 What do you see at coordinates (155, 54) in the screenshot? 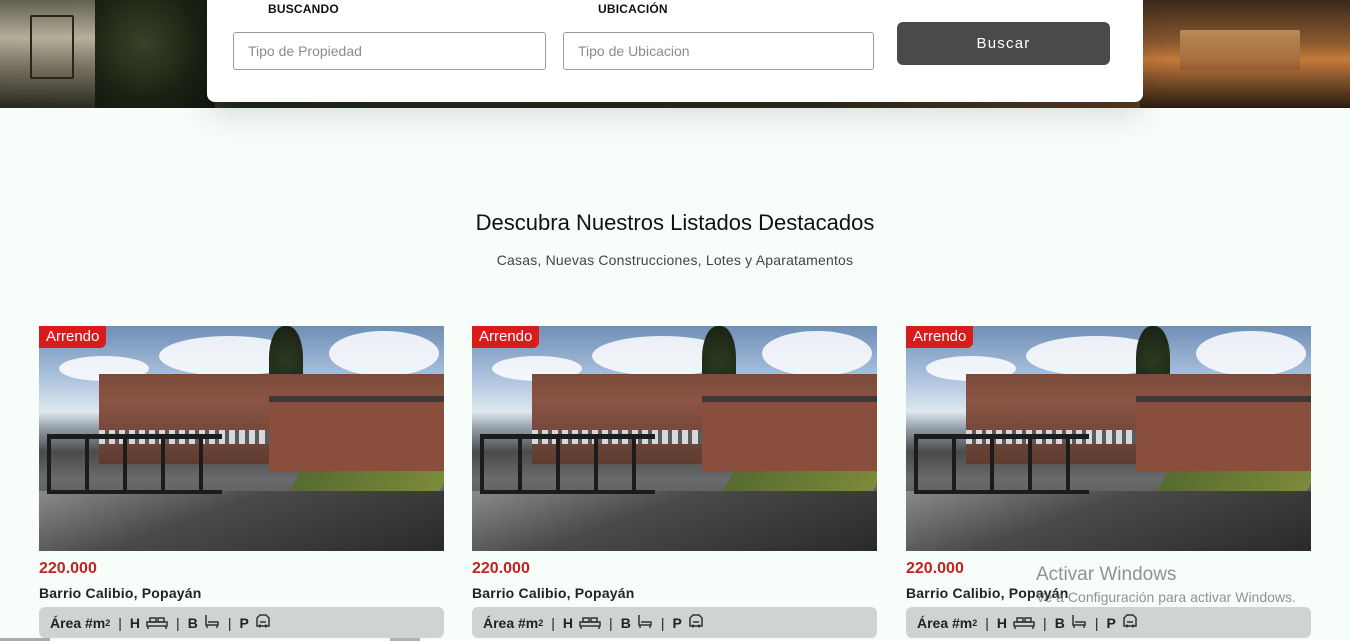
I see `hero-tree-image` at bounding box center [155, 54].